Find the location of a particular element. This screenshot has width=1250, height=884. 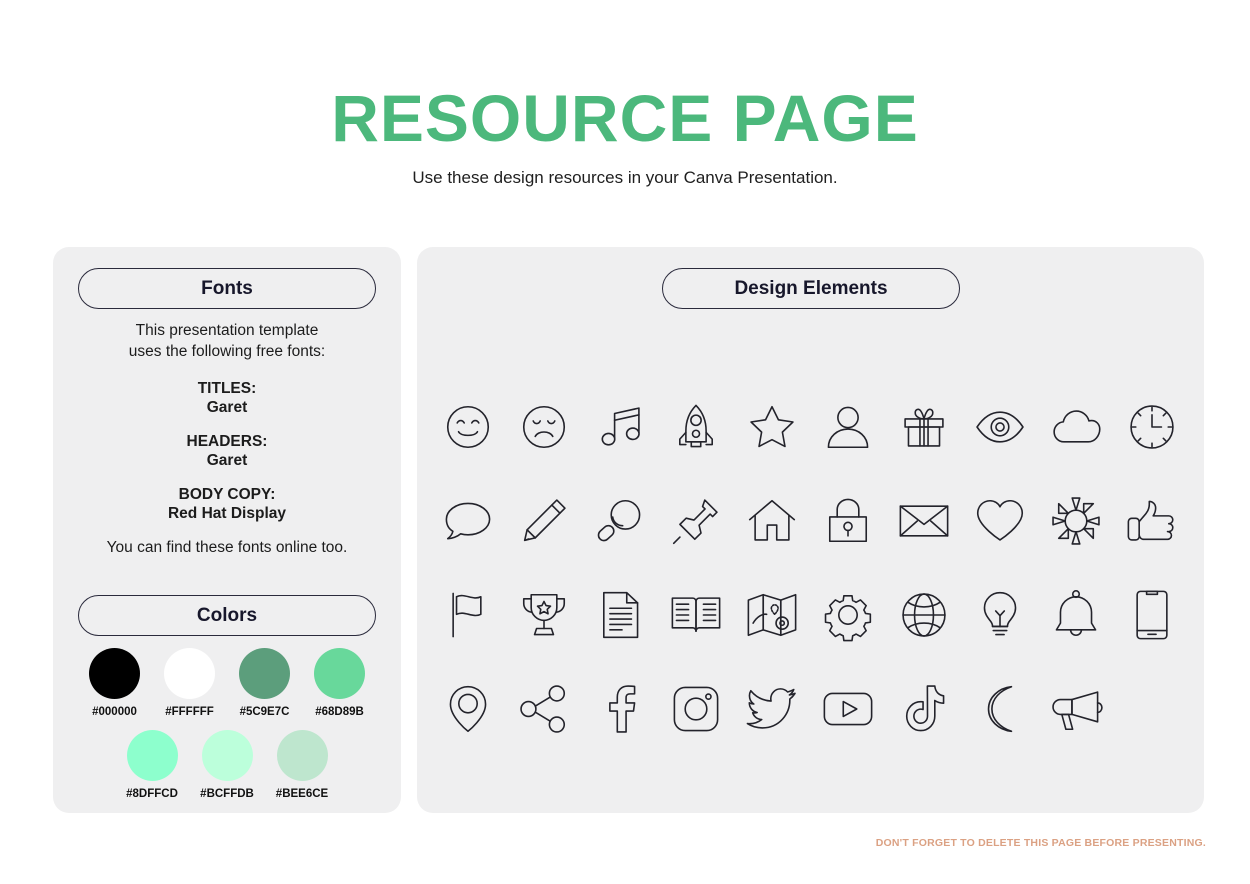

design-elements-label: Design Elements is located at coordinates (811, 288).